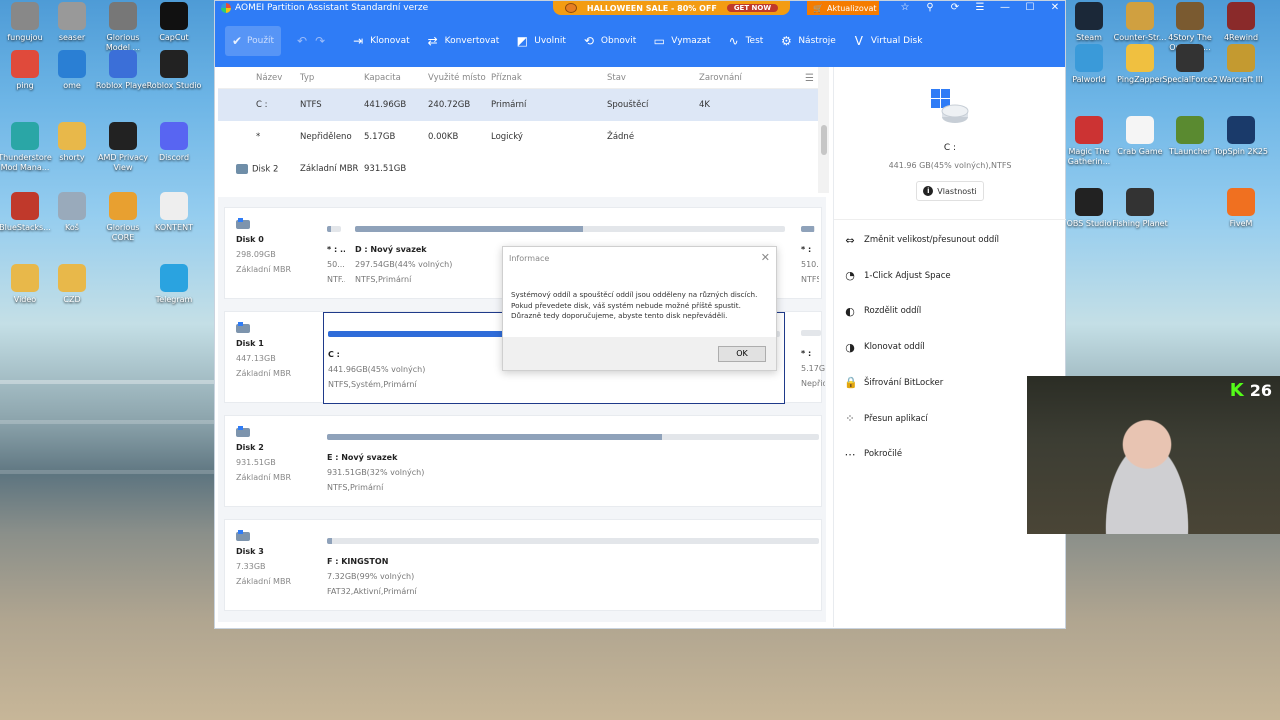 The image size is (1280, 720). What do you see at coordinates (873, 454) in the screenshot?
I see `action-item: ⋯ Pokročilé` at bounding box center [873, 454].